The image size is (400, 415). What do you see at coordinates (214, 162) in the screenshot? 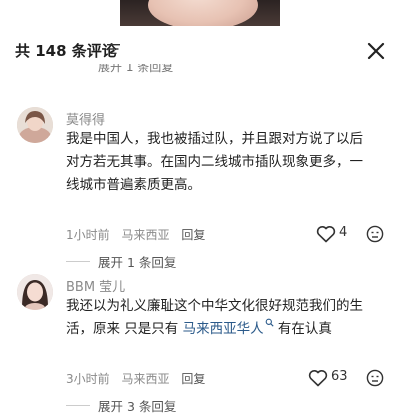
I see `comment-text-line: 对方若无其事。在国内二线城市插队现象更多，一` at bounding box center [214, 162].